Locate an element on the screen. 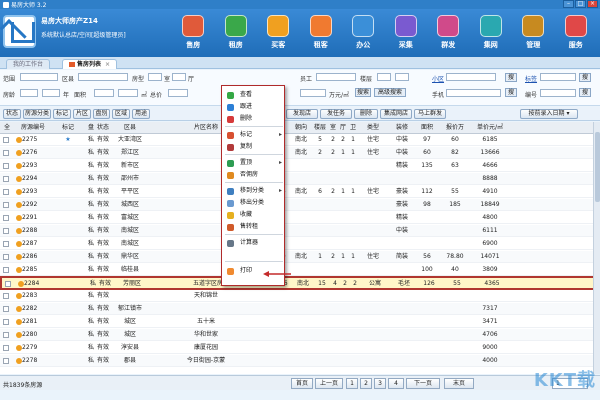  scope-input is located at coordinates (39, 77).